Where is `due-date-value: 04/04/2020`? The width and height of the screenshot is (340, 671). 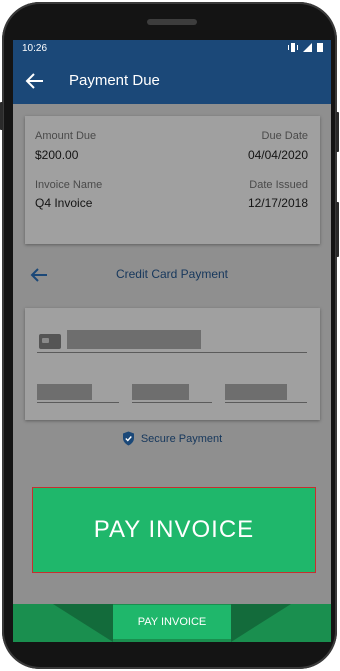 due-date-value: 04/04/2020 is located at coordinates (277, 155).